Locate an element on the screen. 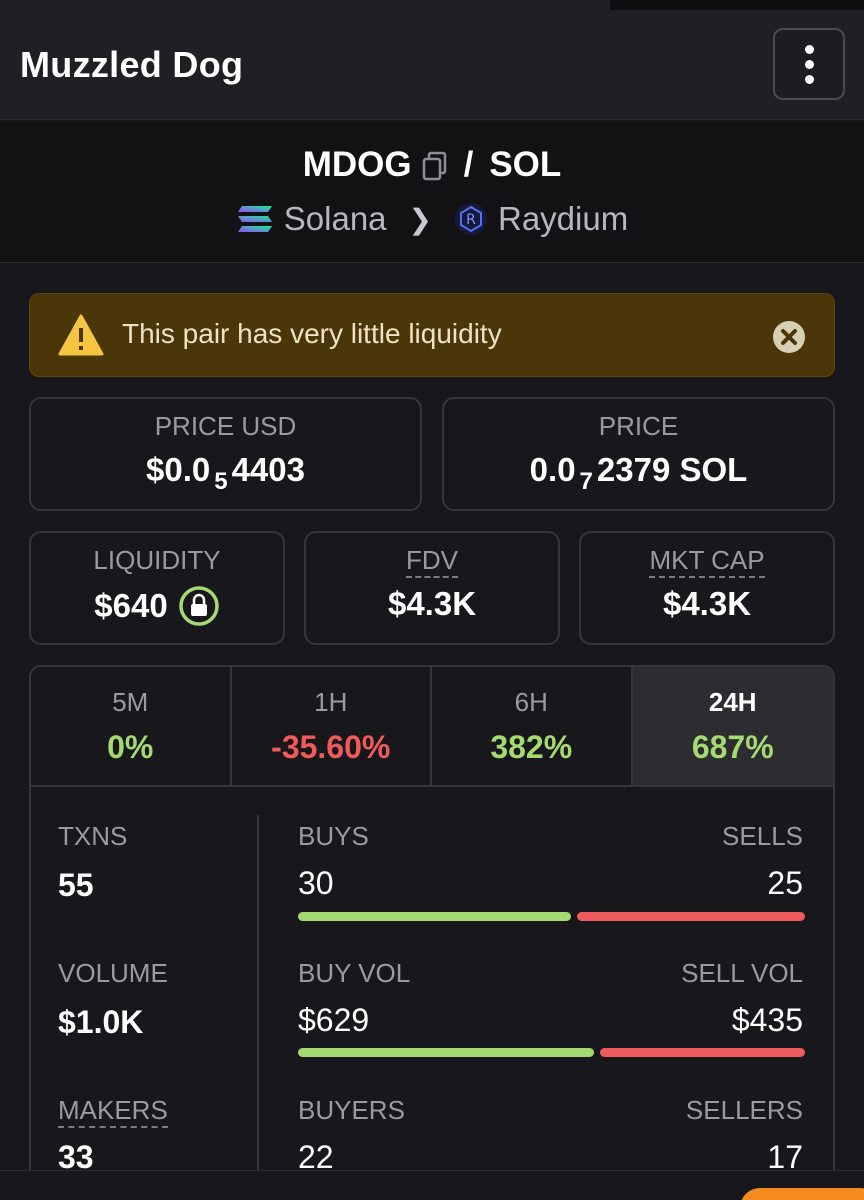  buy-vol-value: $629 is located at coordinates (334, 1020).